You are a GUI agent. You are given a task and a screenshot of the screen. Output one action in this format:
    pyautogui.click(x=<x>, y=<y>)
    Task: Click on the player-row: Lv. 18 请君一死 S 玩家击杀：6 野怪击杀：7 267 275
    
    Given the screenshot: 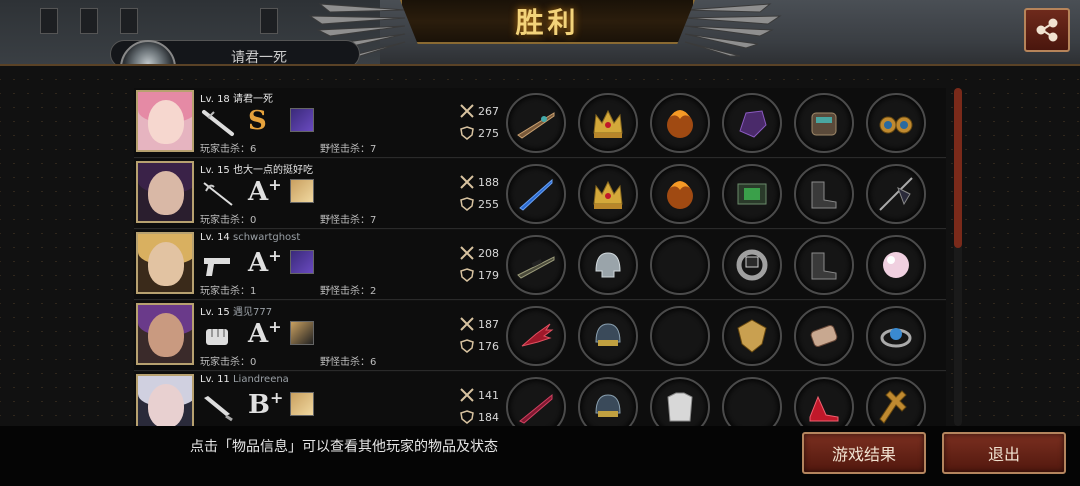 What is the action you would take?
    pyautogui.click(x=540, y=123)
    